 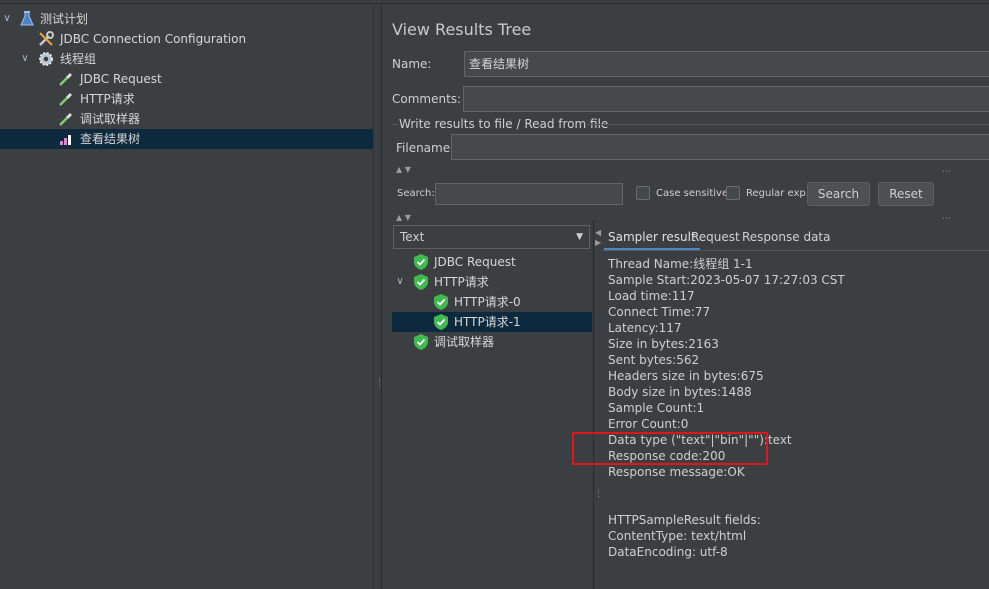 What do you see at coordinates (186, 79) in the screenshot?
I see `tree-node-jdbc-request: JDBC Request` at bounding box center [186, 79].